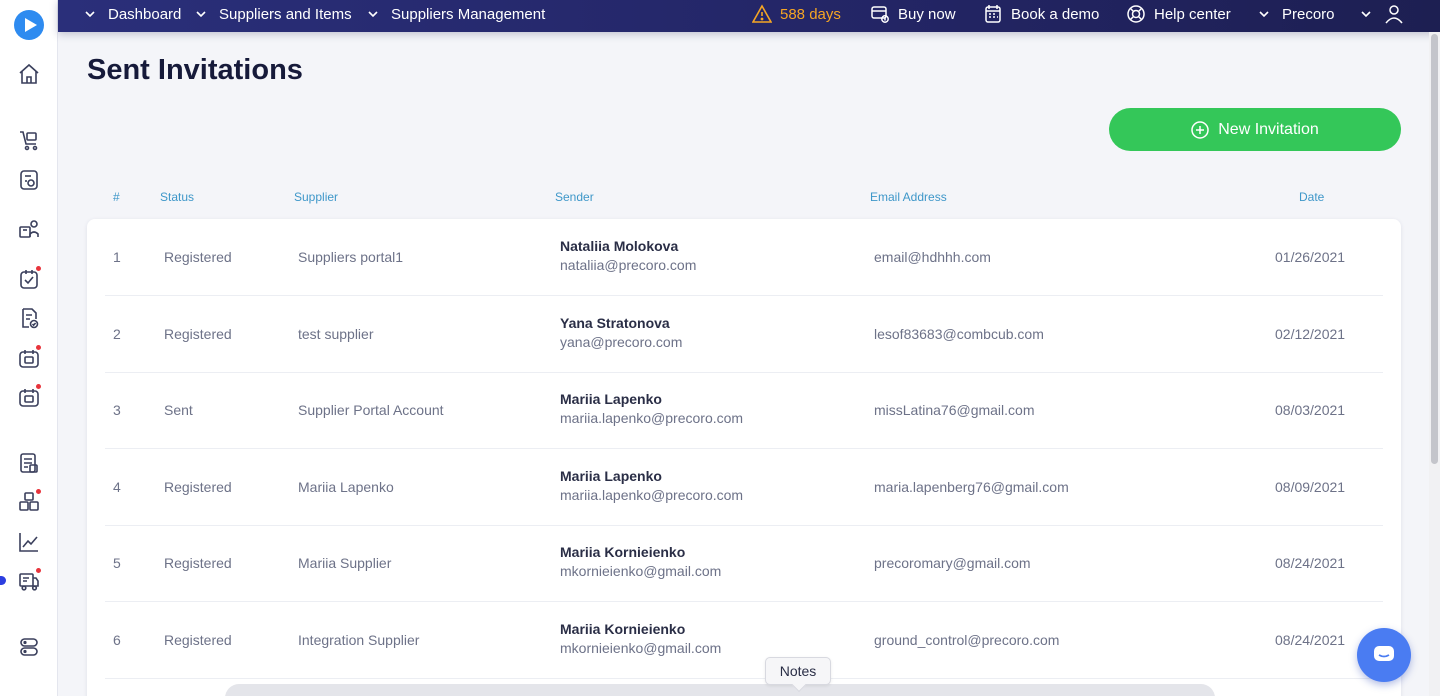  Describe the element at coordinates (810, 14) in the screenshot. I see `trial-days-label: 588 days` at that location.